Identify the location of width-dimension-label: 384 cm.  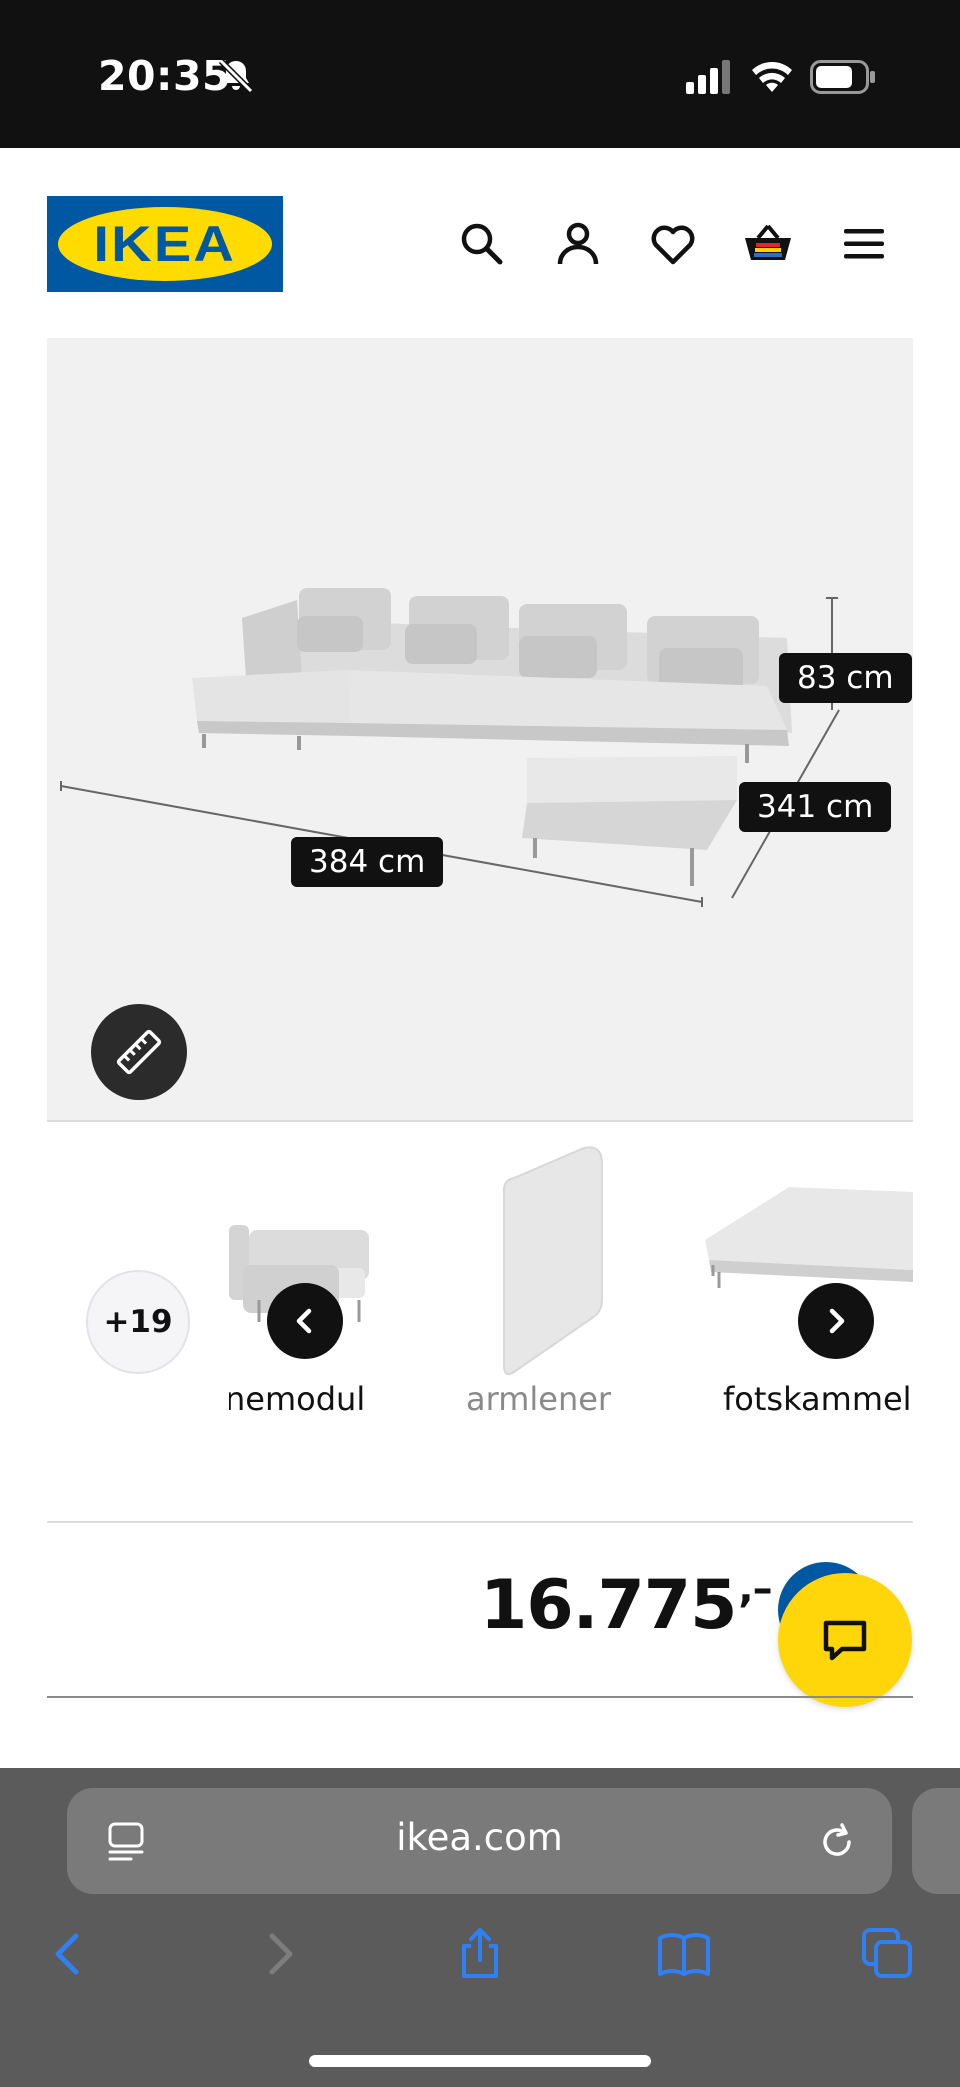
(367, 862).